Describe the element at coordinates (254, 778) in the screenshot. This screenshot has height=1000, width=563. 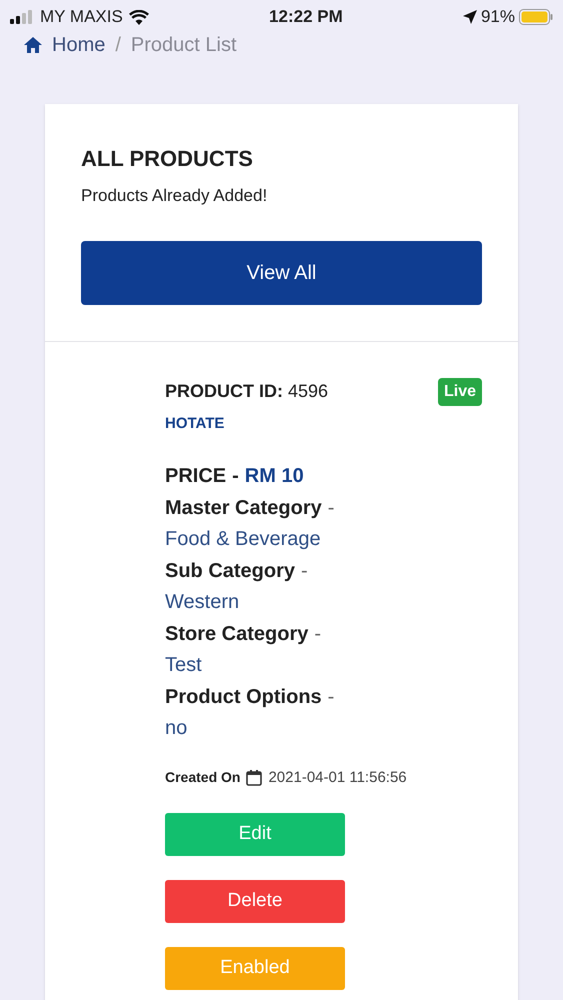
I see `calendar-icon` at that location.